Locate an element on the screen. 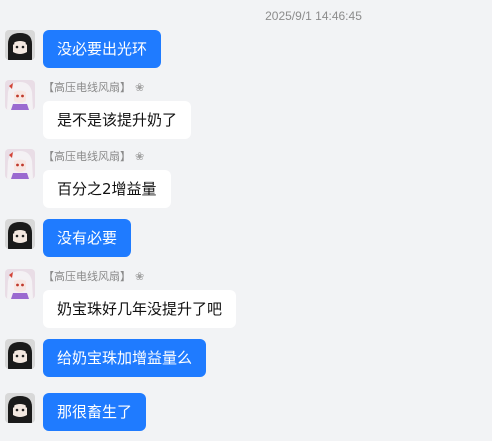 The height and width of the screenshot is (441, 492). message-bubble: 百分之2增益量 is located at coordinates (107, 189).